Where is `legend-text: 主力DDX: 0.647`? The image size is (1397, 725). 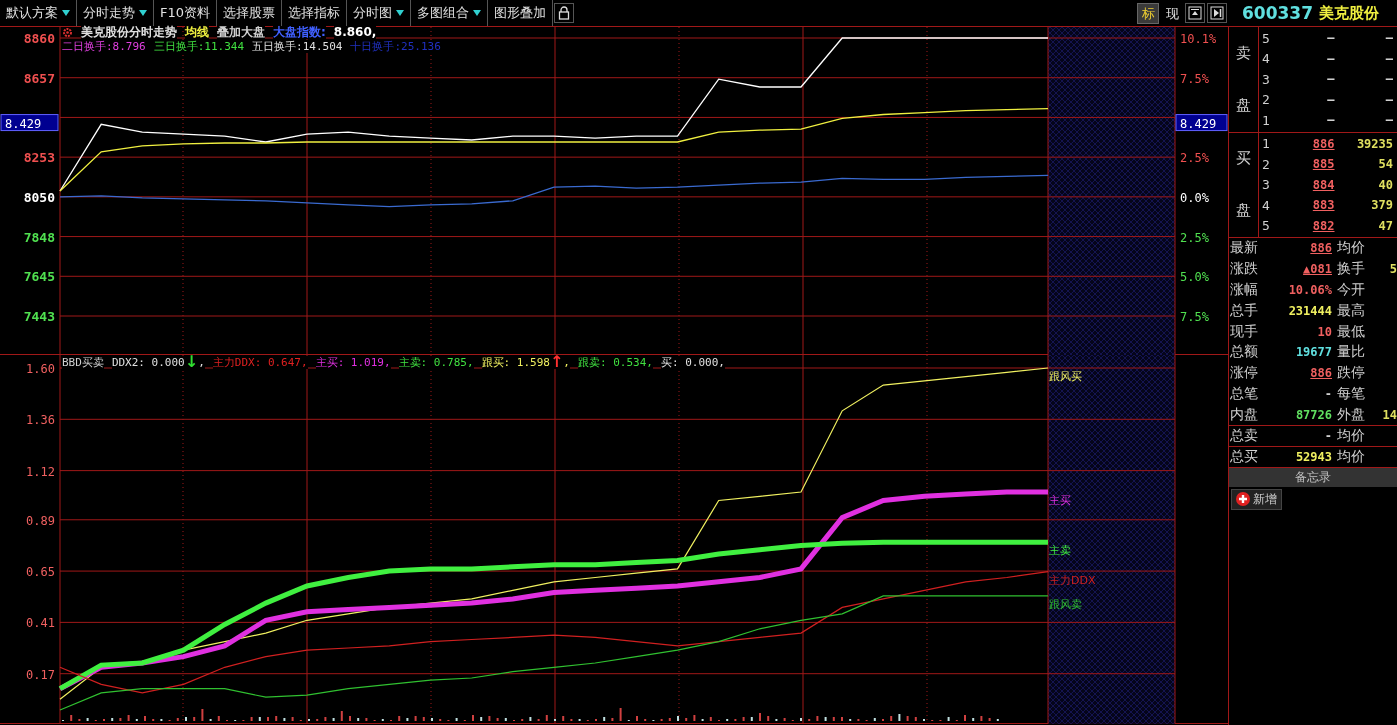
legend-text: 主力DDX: 0.647 is located at coordinates (256, 362).